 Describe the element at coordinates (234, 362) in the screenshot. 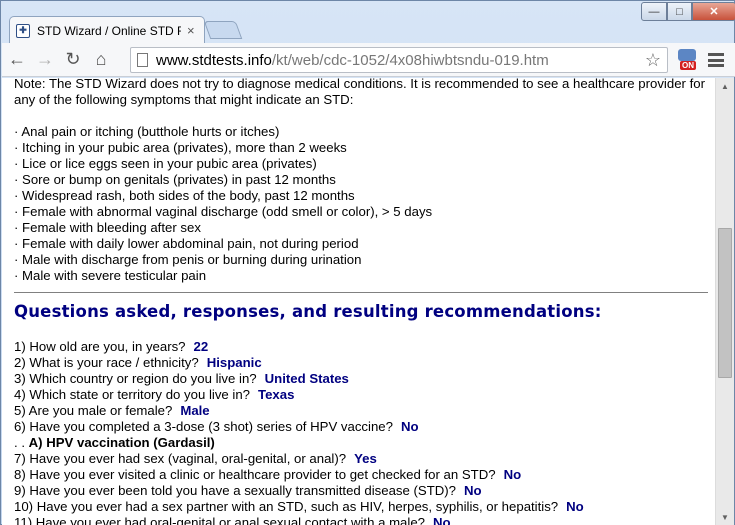

I see `answer-text: Hispanic` at that location.